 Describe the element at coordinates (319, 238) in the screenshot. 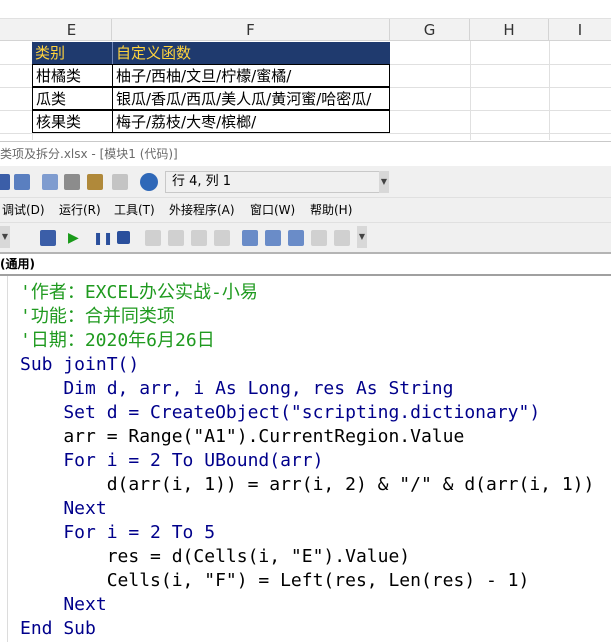

I see `quick-watch-icon` at that location.